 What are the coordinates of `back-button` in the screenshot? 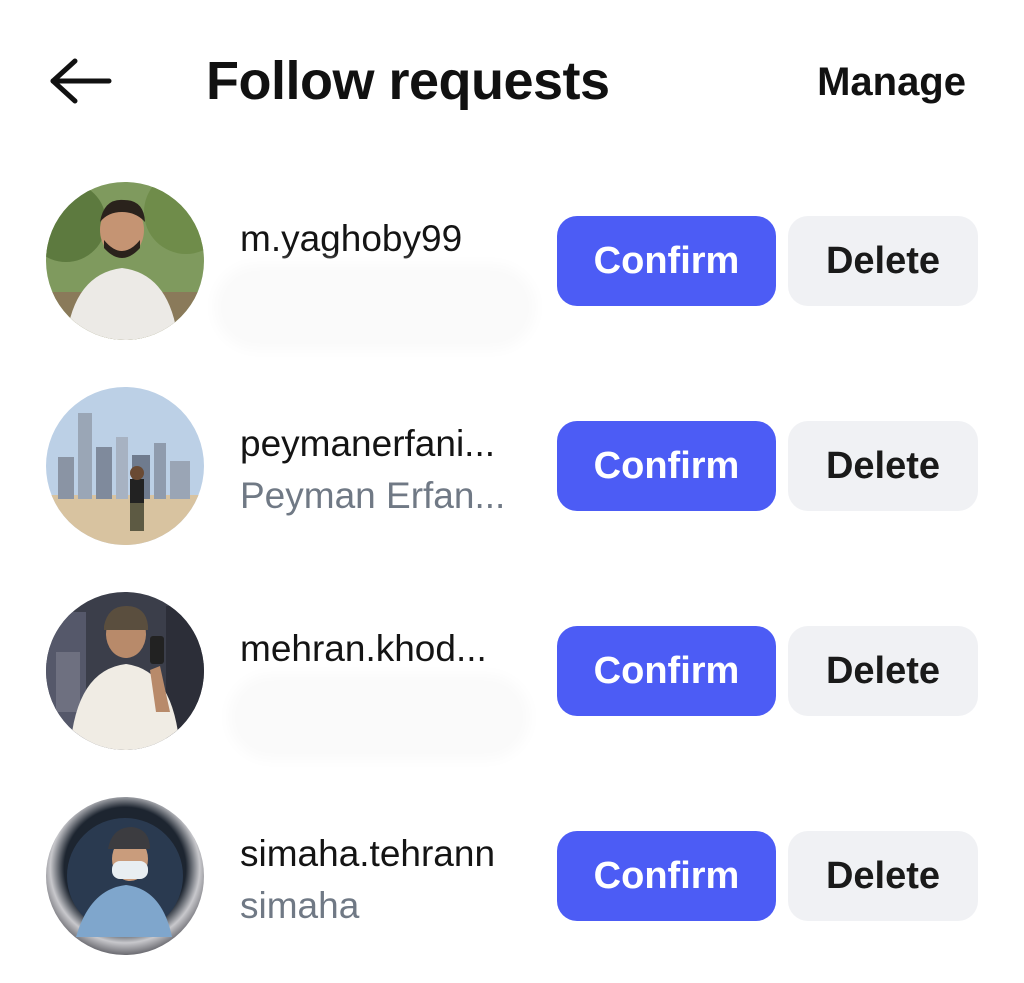 It's located at (80, 81).